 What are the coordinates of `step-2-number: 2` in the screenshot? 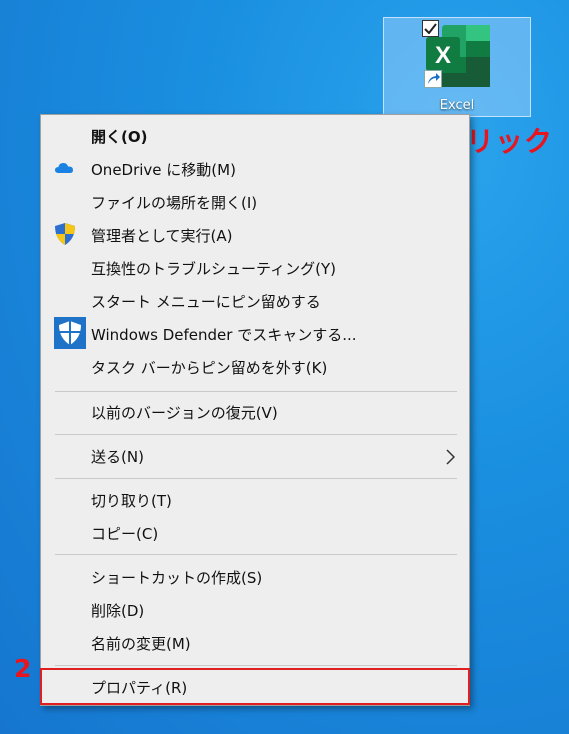 It's located at (23, 668).